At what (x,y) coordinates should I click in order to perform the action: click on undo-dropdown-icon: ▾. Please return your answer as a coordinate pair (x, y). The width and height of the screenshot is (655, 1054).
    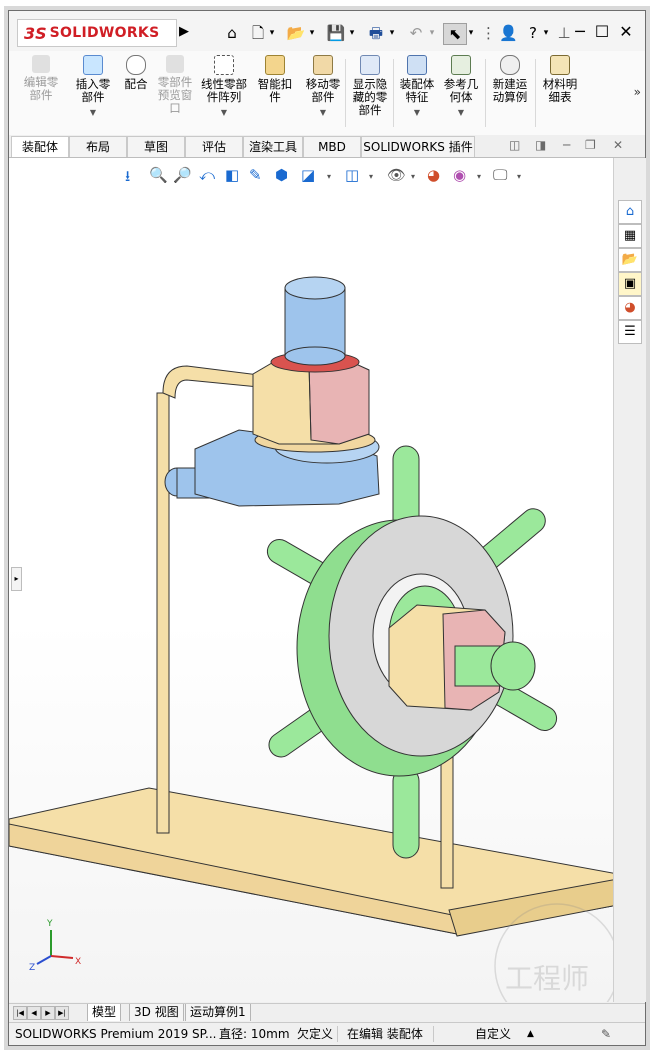
    Looking at the image, I should click on (432, 33).